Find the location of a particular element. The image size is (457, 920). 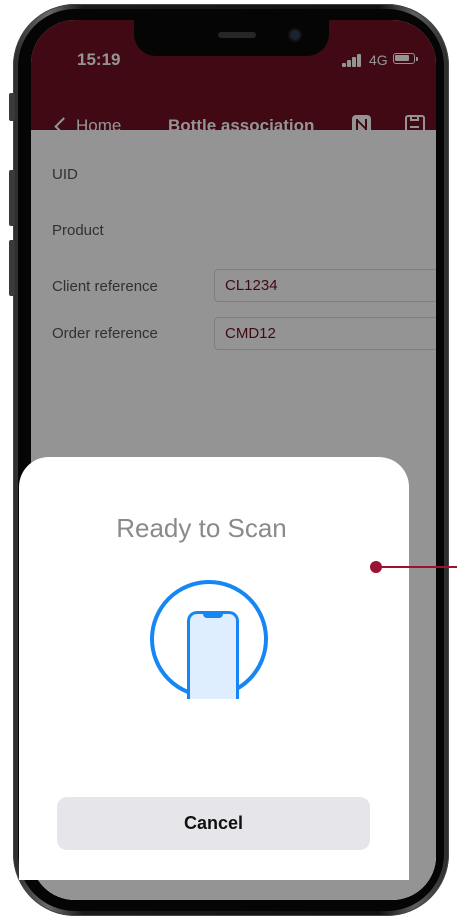

phone-notch is located at coordinates (231, 38).